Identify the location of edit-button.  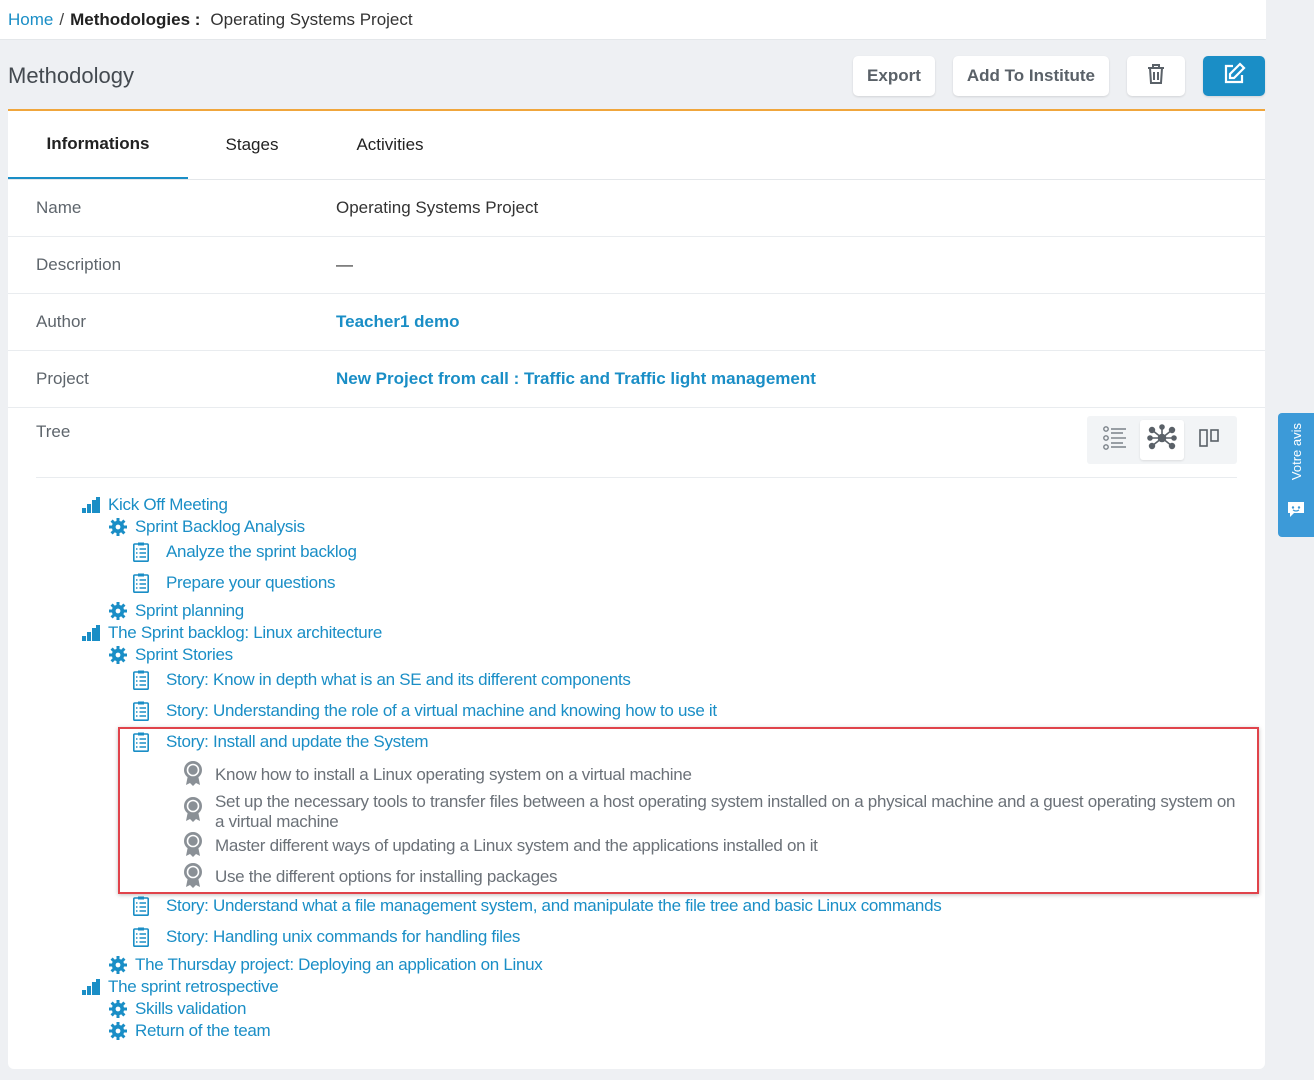
(1234, 76).